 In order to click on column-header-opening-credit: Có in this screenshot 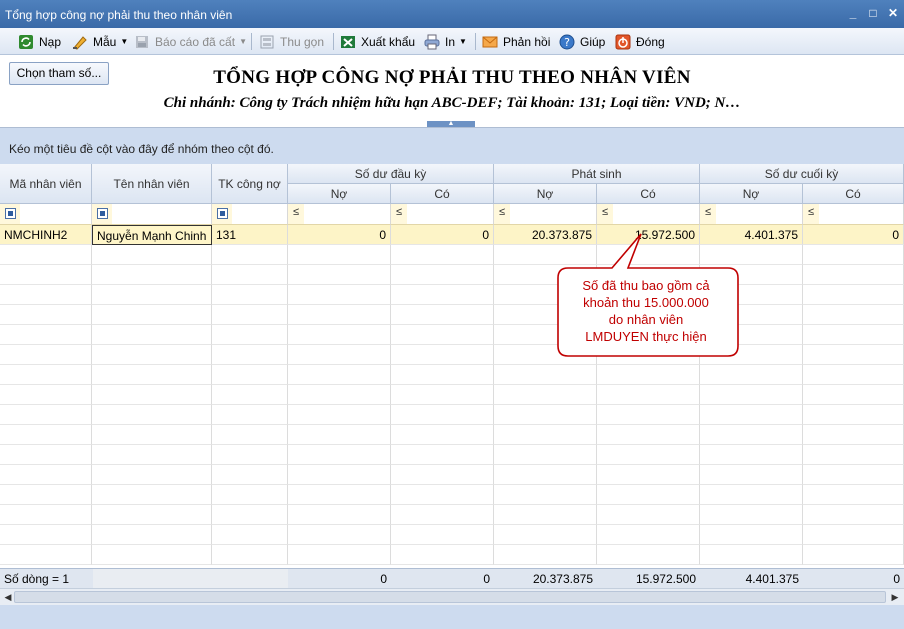, I will do `click(442, 194)`.